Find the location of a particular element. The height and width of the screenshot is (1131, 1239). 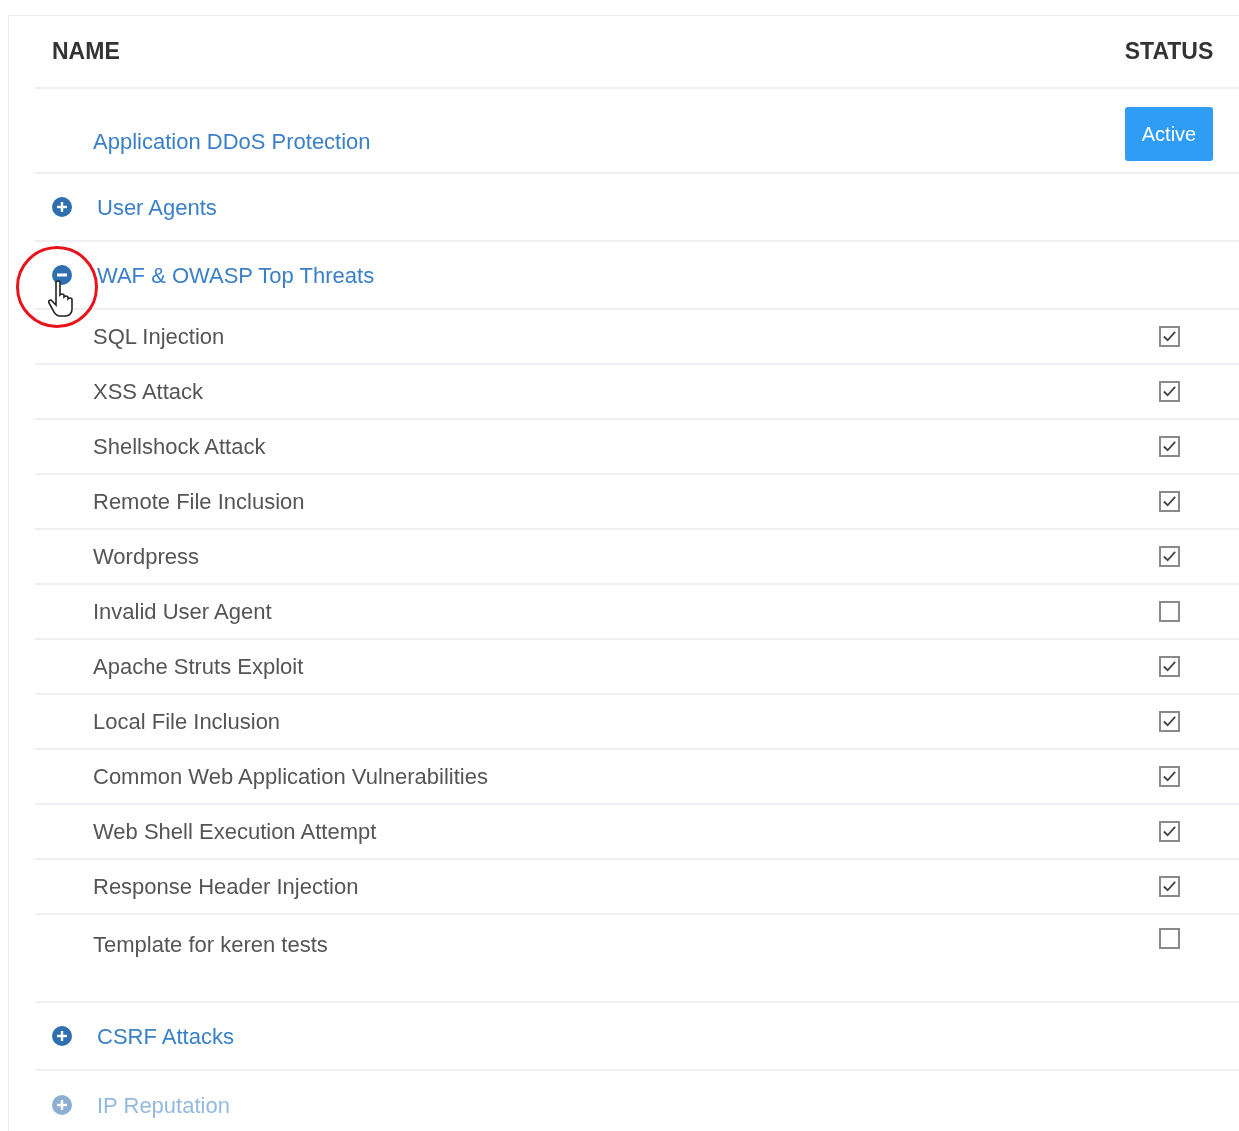

rule-name: Remote File Inclusion is located at coordinates (199, 502).